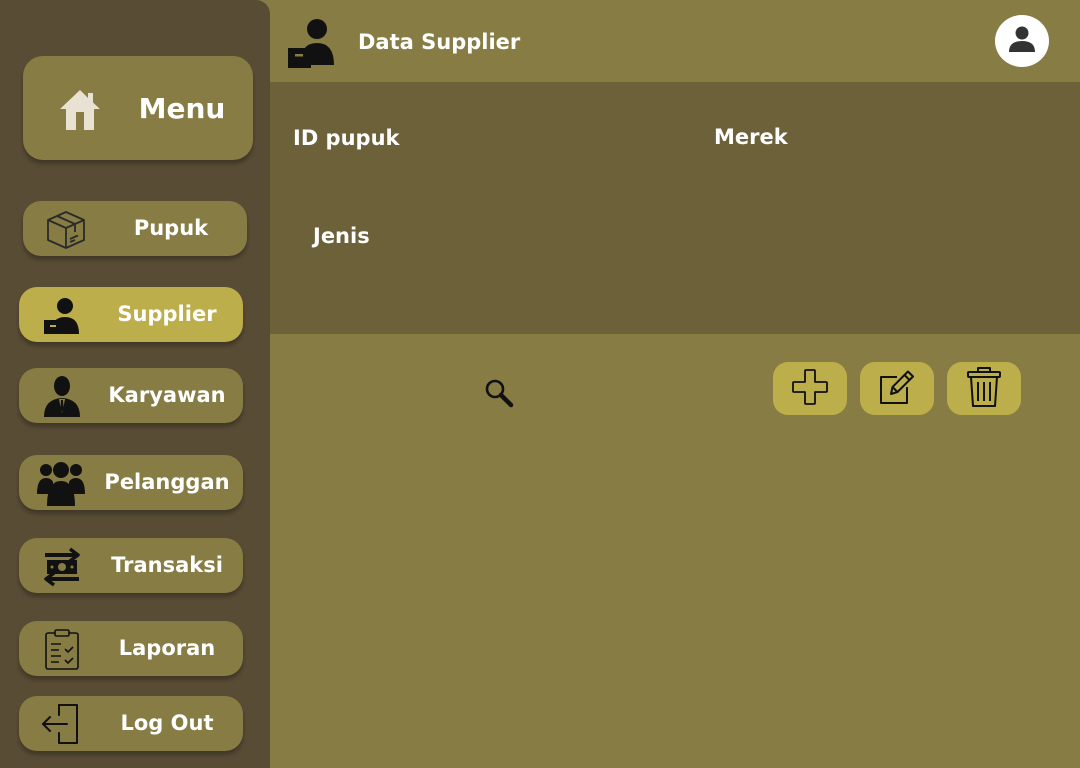  I want to click on sidebar-item-label: Pupuk, so click(171, 228).